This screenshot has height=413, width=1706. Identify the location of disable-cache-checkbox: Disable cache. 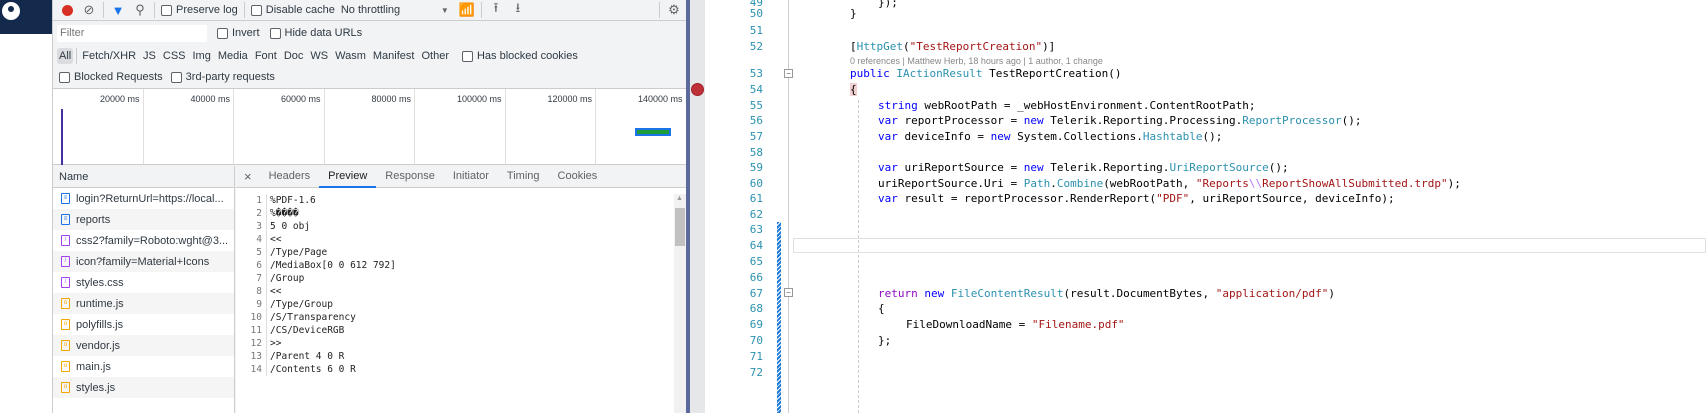
(292, 10).